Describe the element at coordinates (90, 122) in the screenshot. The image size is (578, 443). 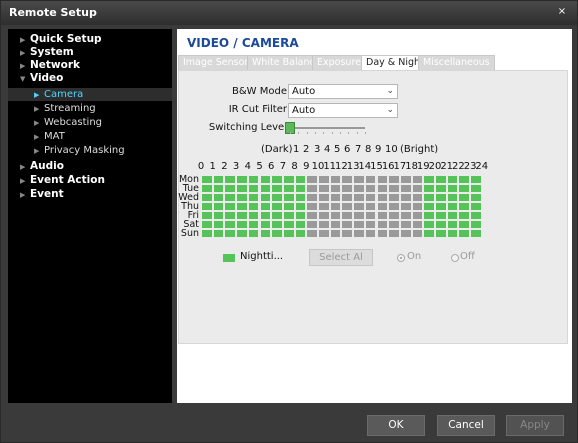
I see `sidebar-item-webcasting: ▶ Webcasting` at that location.